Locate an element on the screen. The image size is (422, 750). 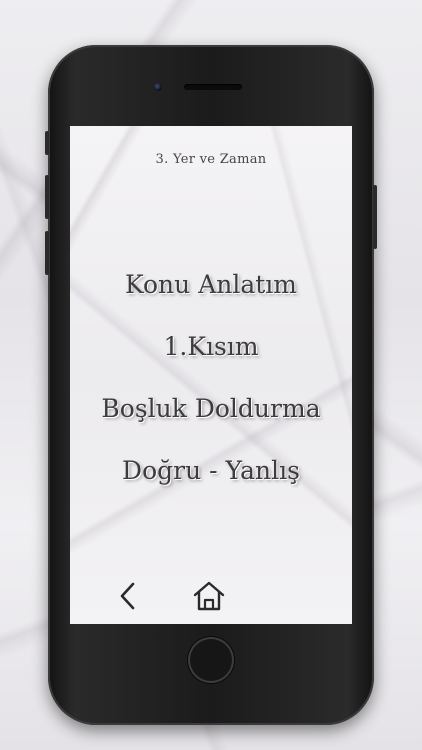
home-icon is located at coordinates (209, 596).